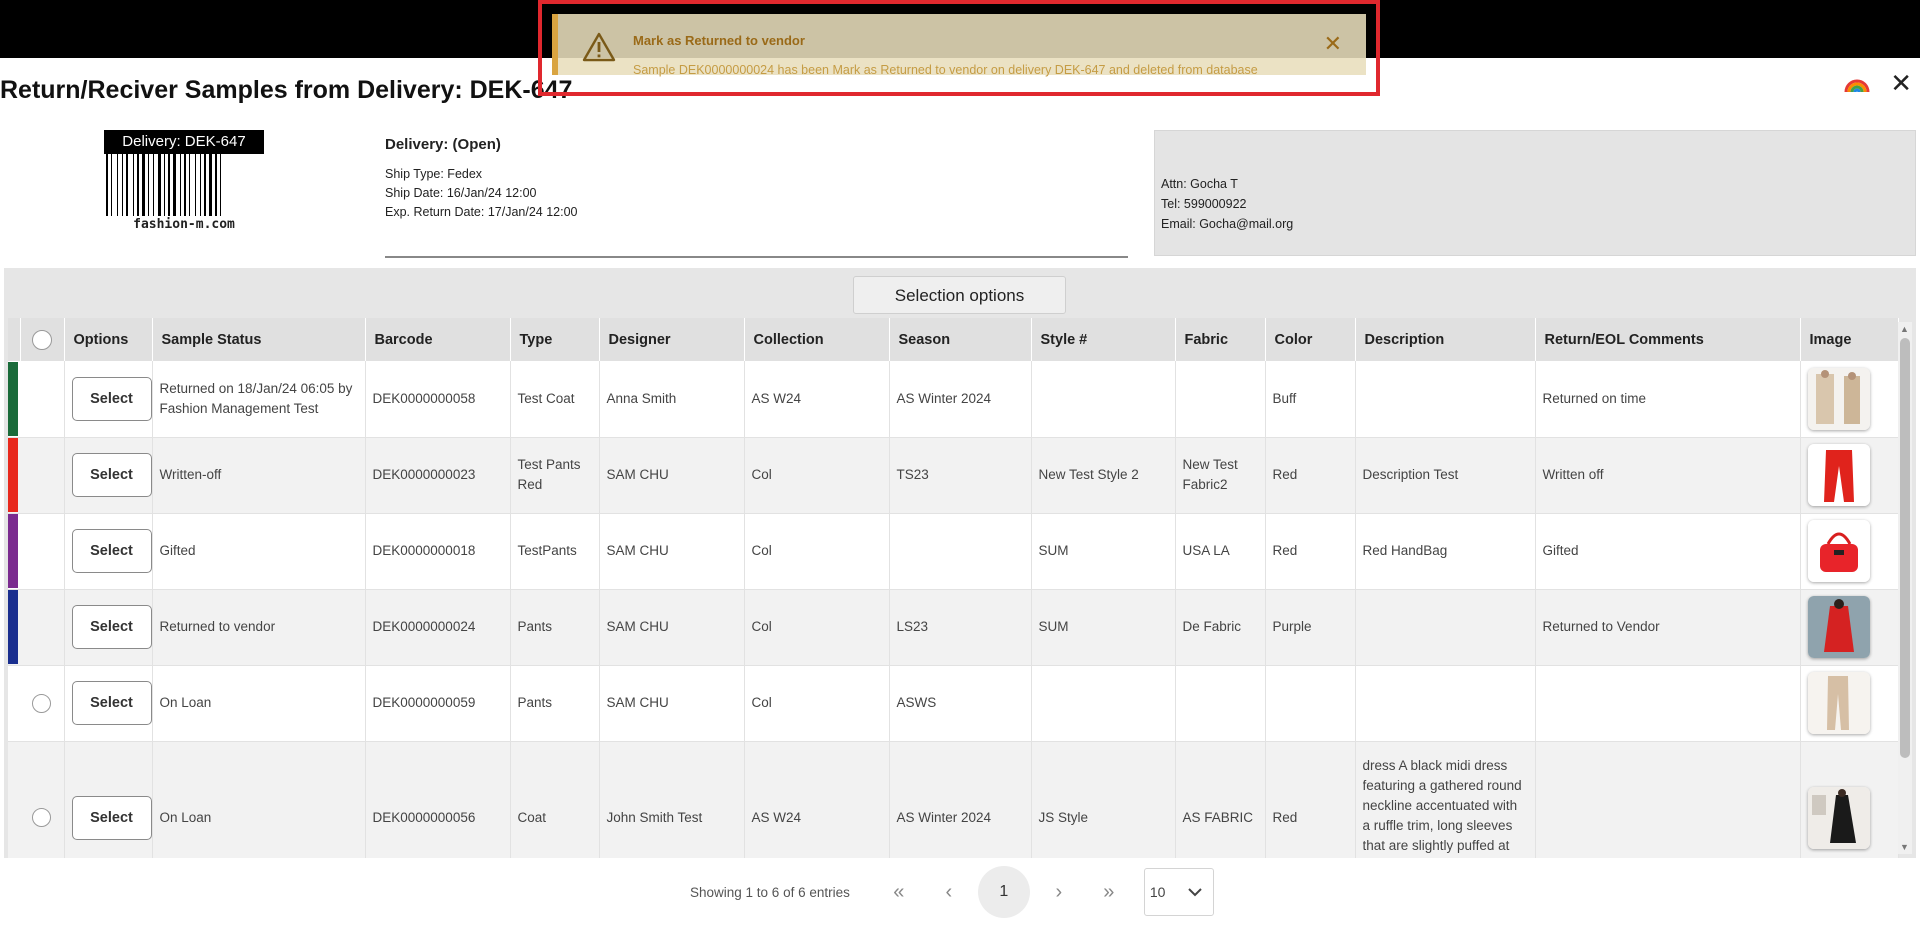 Image resolution: width=1920 pixels, height=931 pixels. I want to click on toast-close-icon: ✕, so click(1333, 44).